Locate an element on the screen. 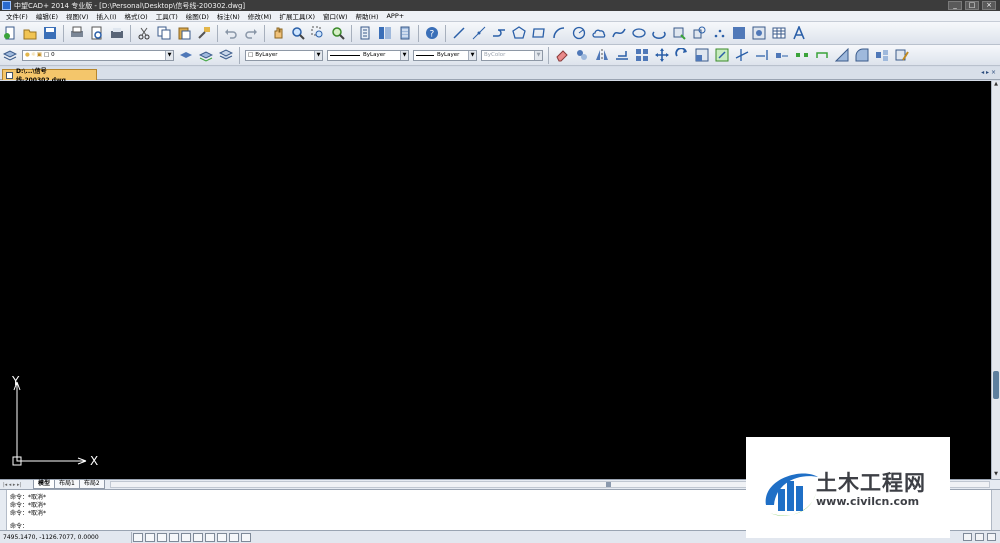 The width and height of the screenshot is (1000, 543). annotation-scale-icon is located at coordinates (967, 537).